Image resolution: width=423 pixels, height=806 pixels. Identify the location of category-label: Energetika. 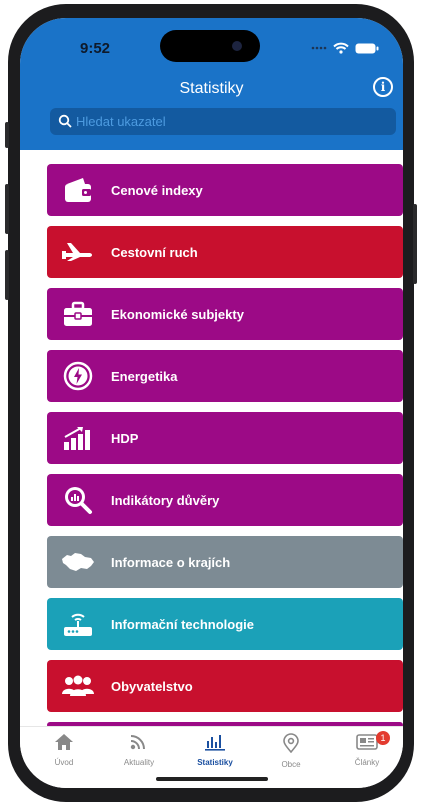
(144, 376).